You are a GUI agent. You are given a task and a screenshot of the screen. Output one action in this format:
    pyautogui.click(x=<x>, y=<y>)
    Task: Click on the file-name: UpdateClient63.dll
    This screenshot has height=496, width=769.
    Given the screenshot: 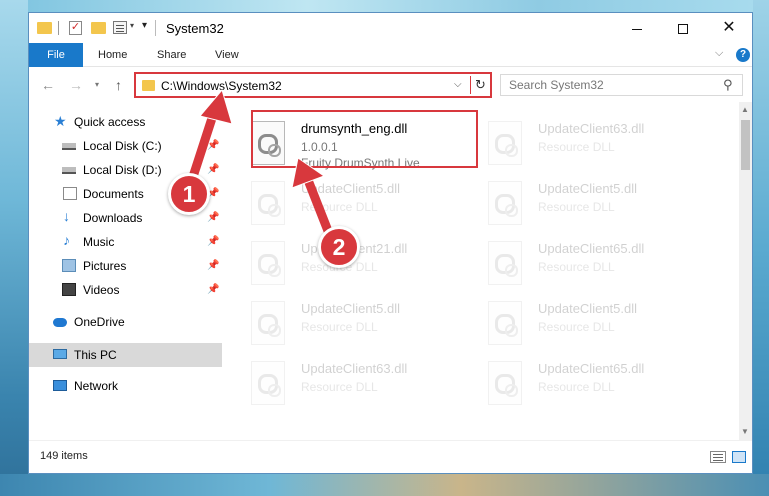 What is the action you would take?
    pyautogui.click(x=354, y=368)
    